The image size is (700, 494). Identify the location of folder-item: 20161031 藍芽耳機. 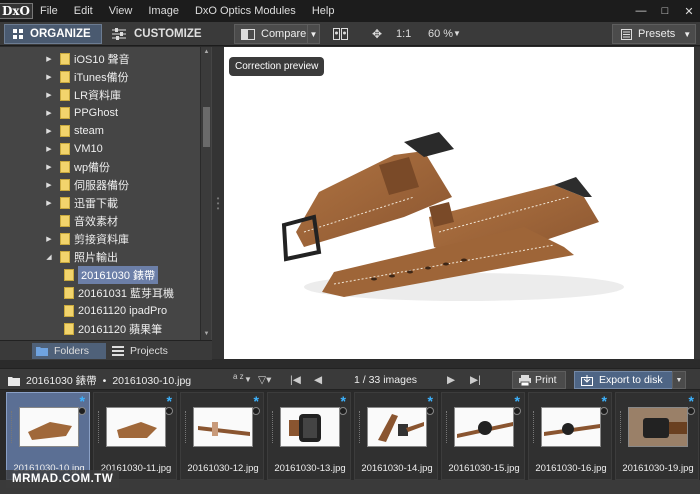
(116, 293).